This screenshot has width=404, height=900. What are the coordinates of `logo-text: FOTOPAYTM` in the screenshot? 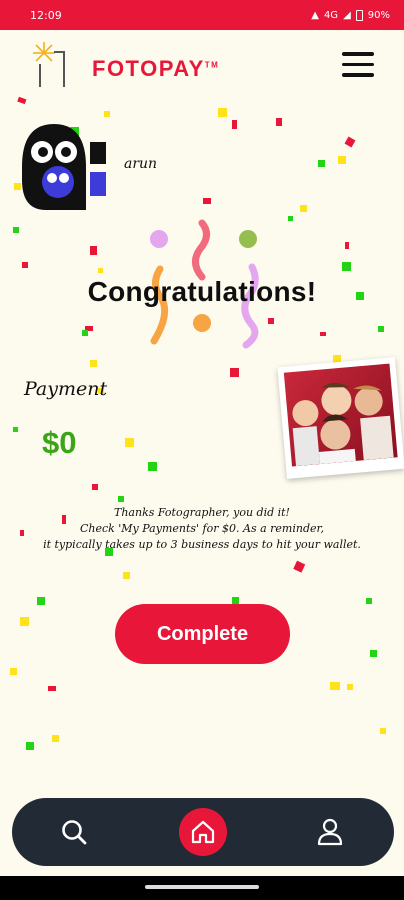 It's located at (156, 68).